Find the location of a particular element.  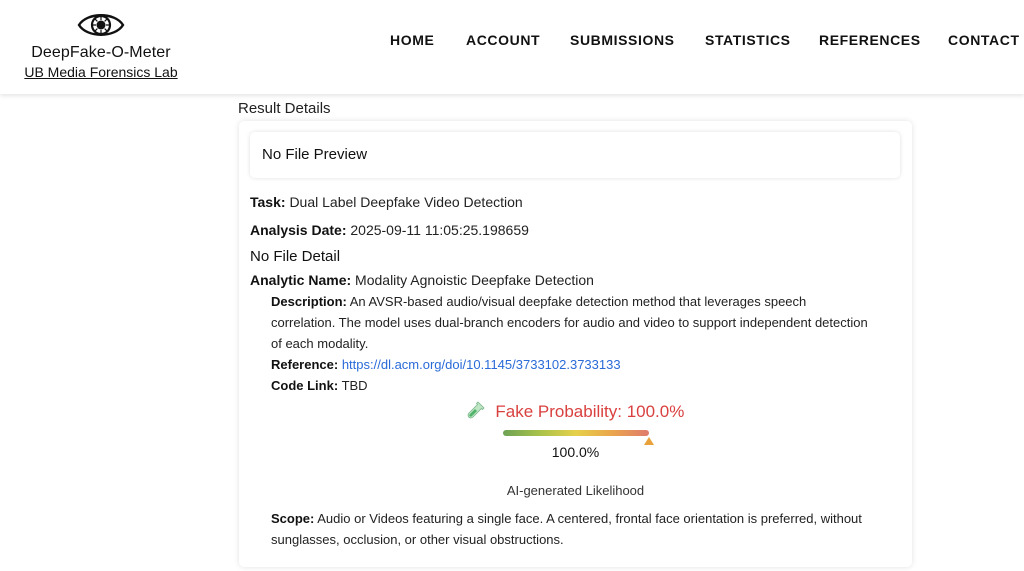

analytic-name-label: Analytic Name: is located at coordinates (301, 280).